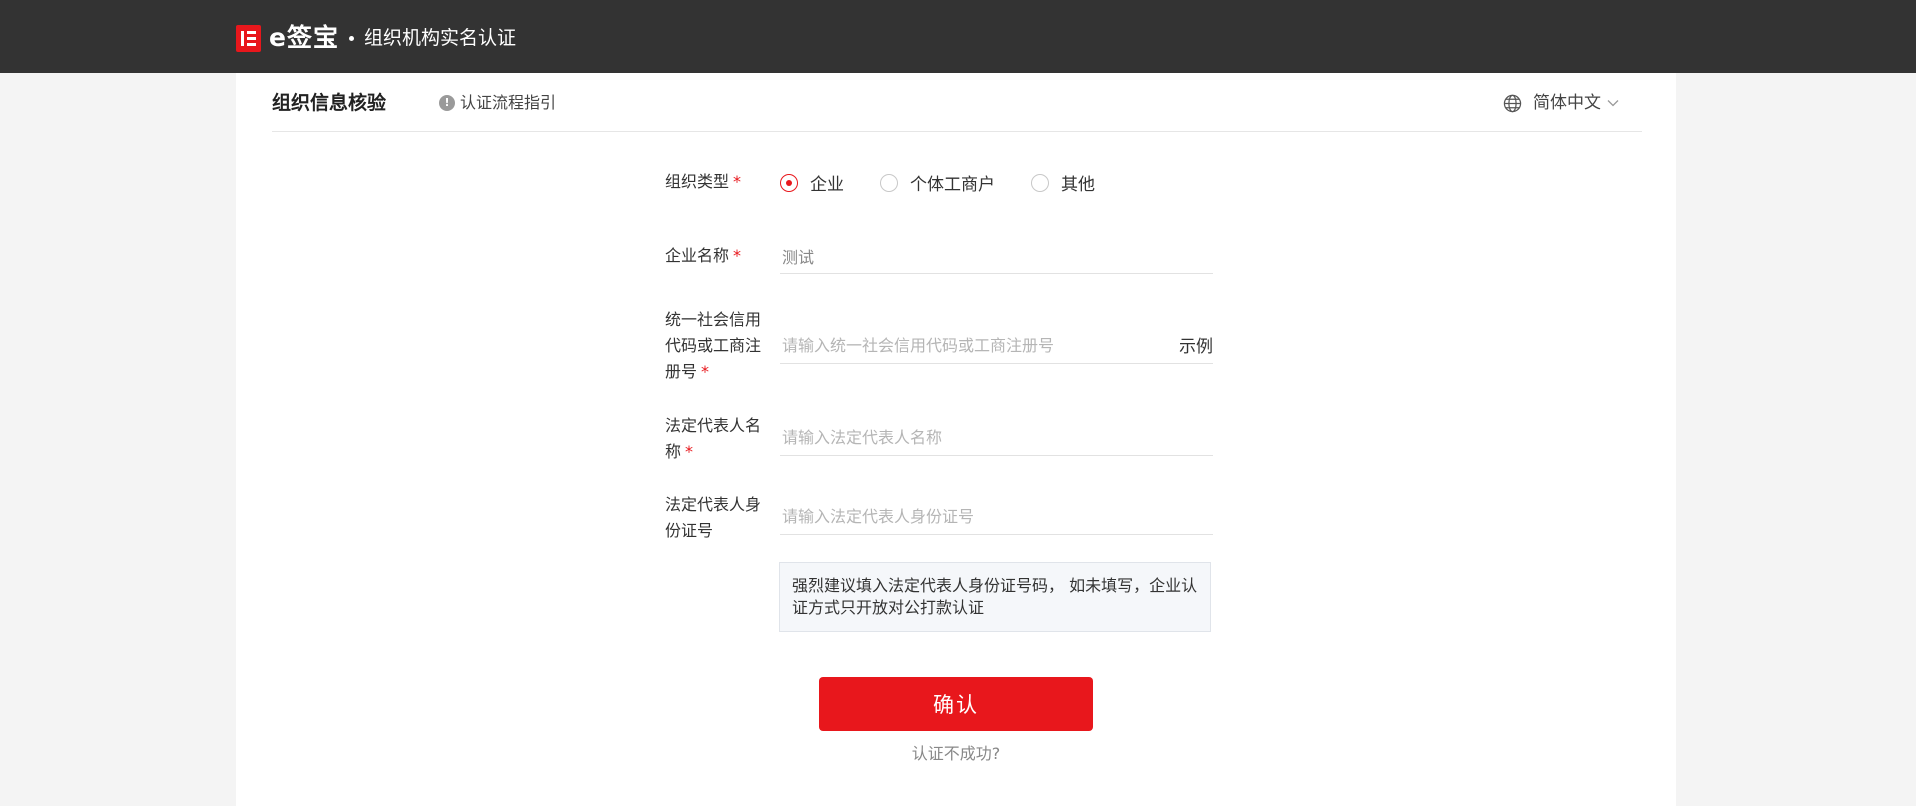  What do you see at coordinates (703, 181) in the screenshot?
I see `org-type-label: 组织类型 *` at bounding box center [703, 181].